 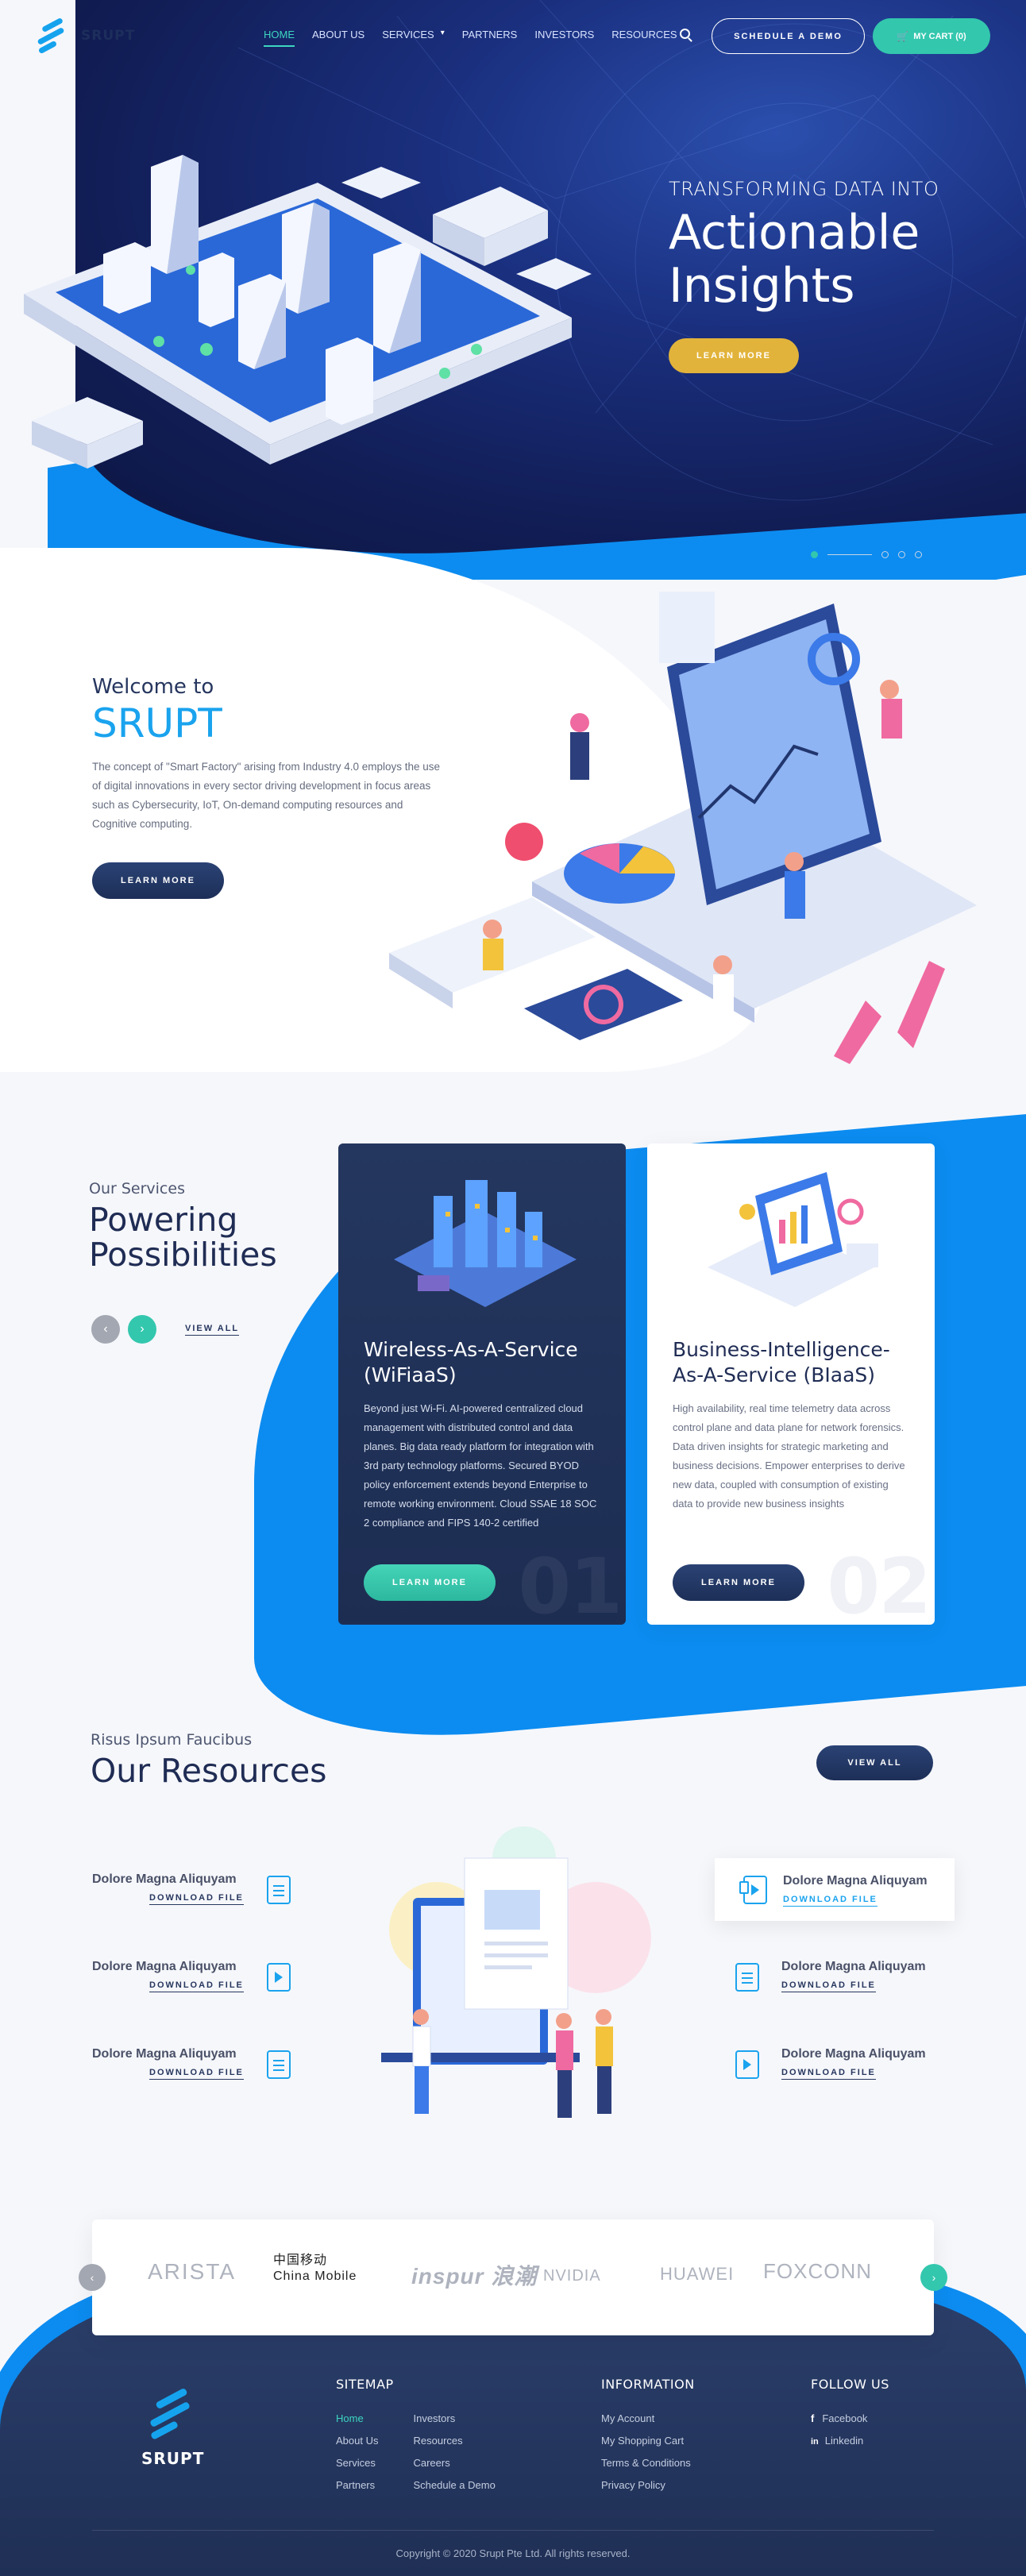 What do you see at coordinates (173, 2413) in the screenshot?
I see `footer-logo-mark-icon` at bounding box center [173, 2413].